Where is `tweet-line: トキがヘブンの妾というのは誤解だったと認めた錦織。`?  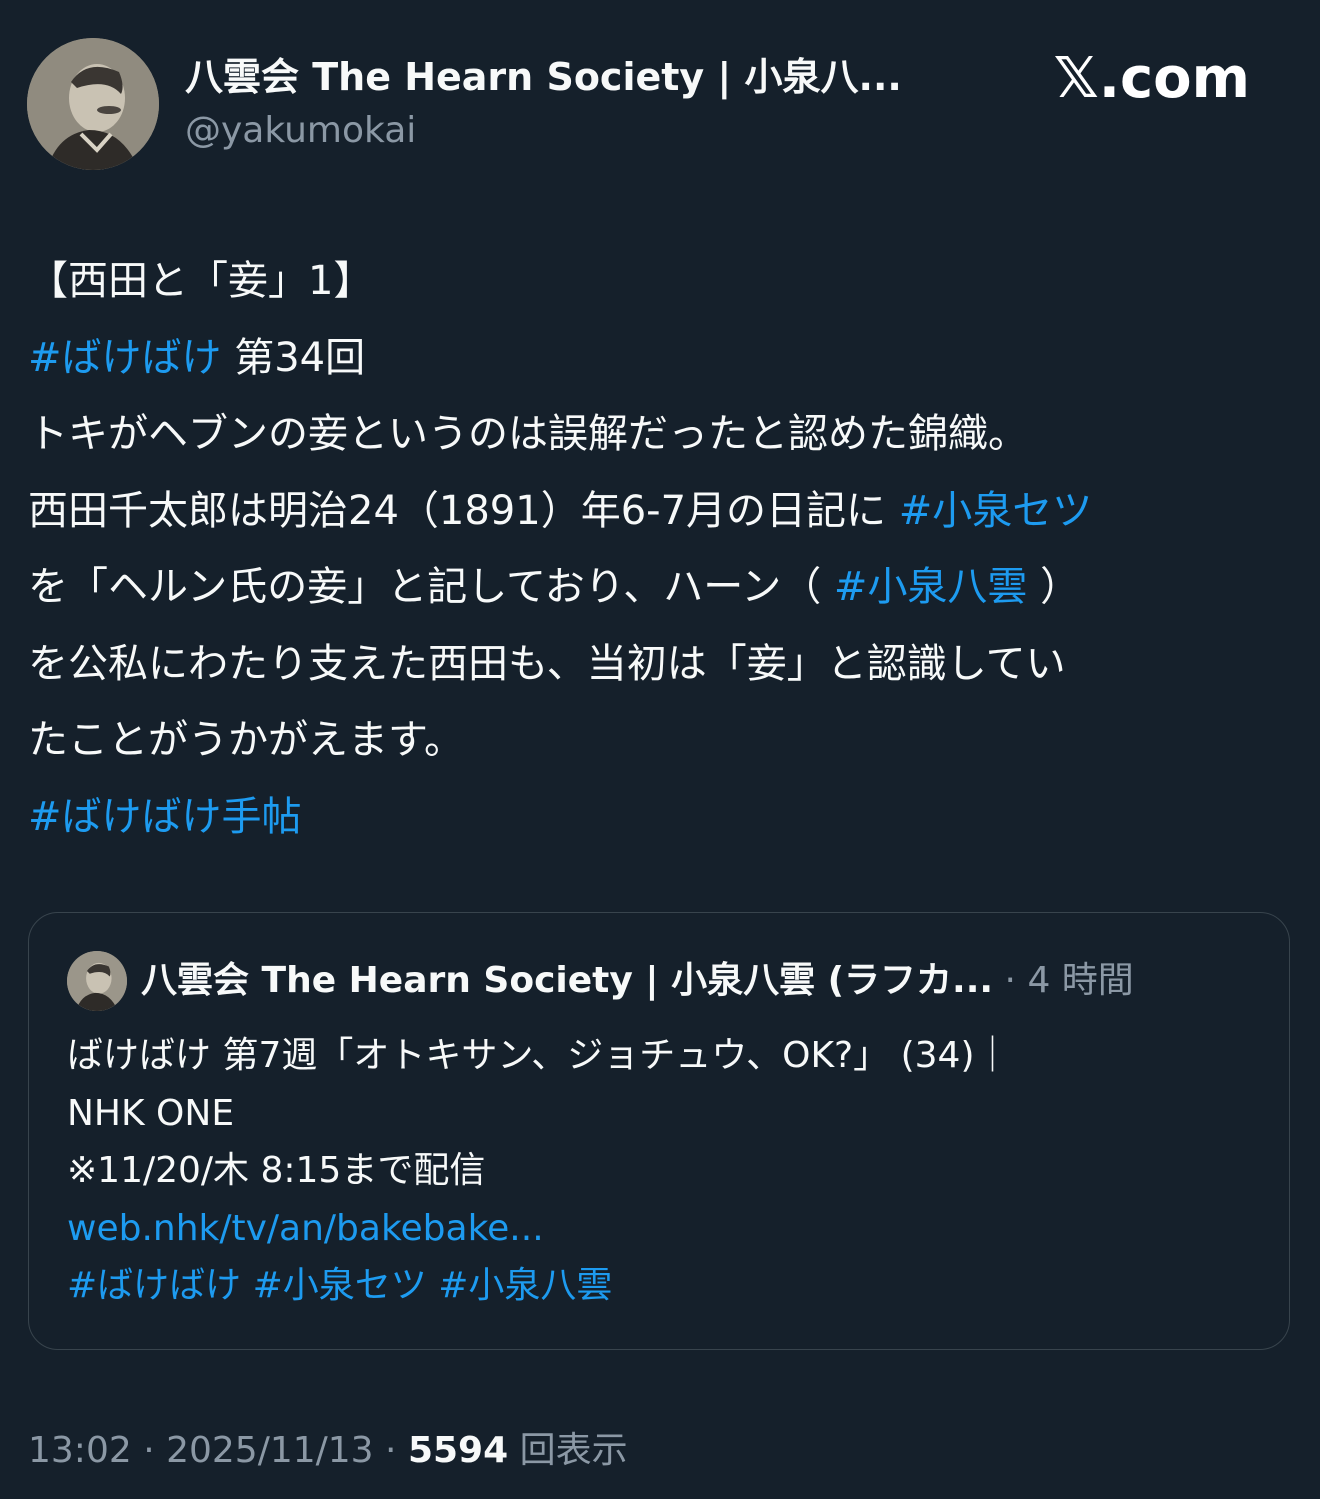 tweet-line: トキがヘブンの妾というのは誤解だったと認めた錦織。 is located at coordinates (528, 434).